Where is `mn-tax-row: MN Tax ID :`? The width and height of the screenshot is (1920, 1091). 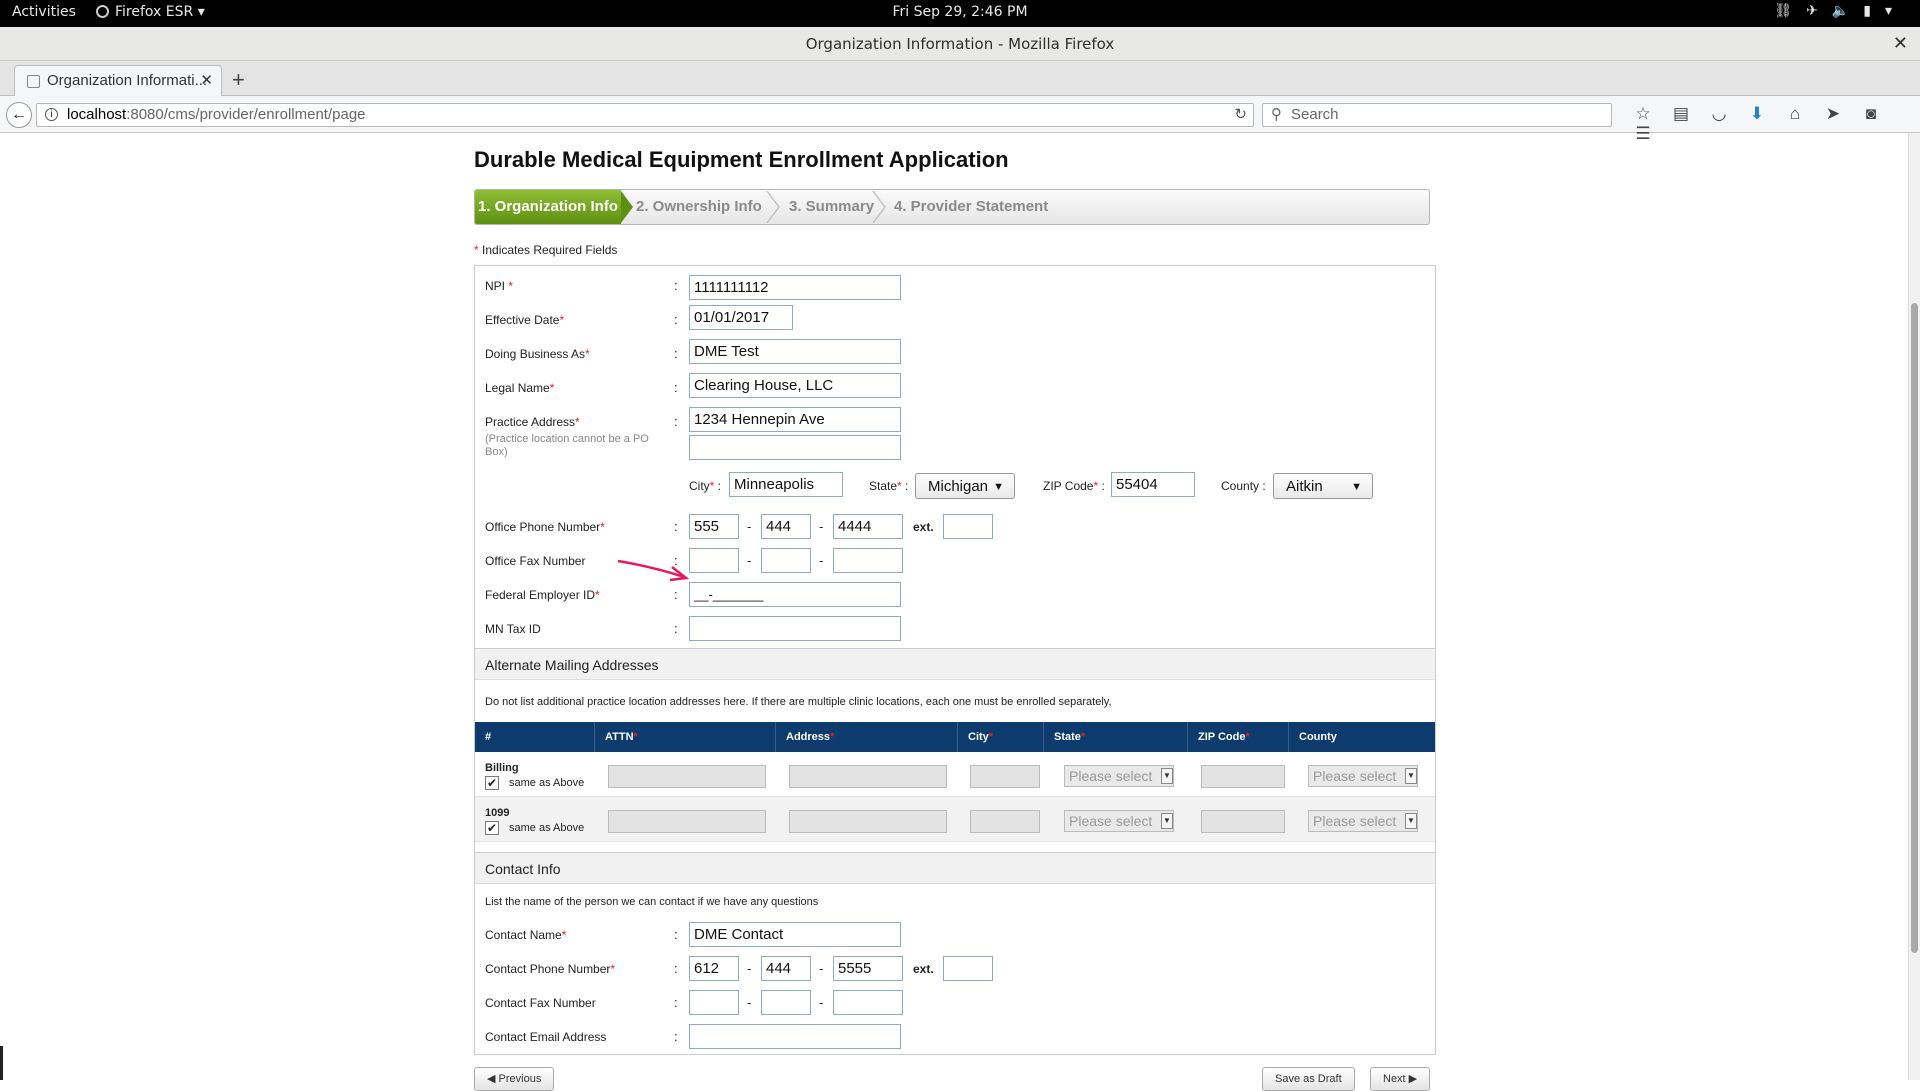 mn-tax-row: MN Tax ID : is located at coordinates (955, 631).